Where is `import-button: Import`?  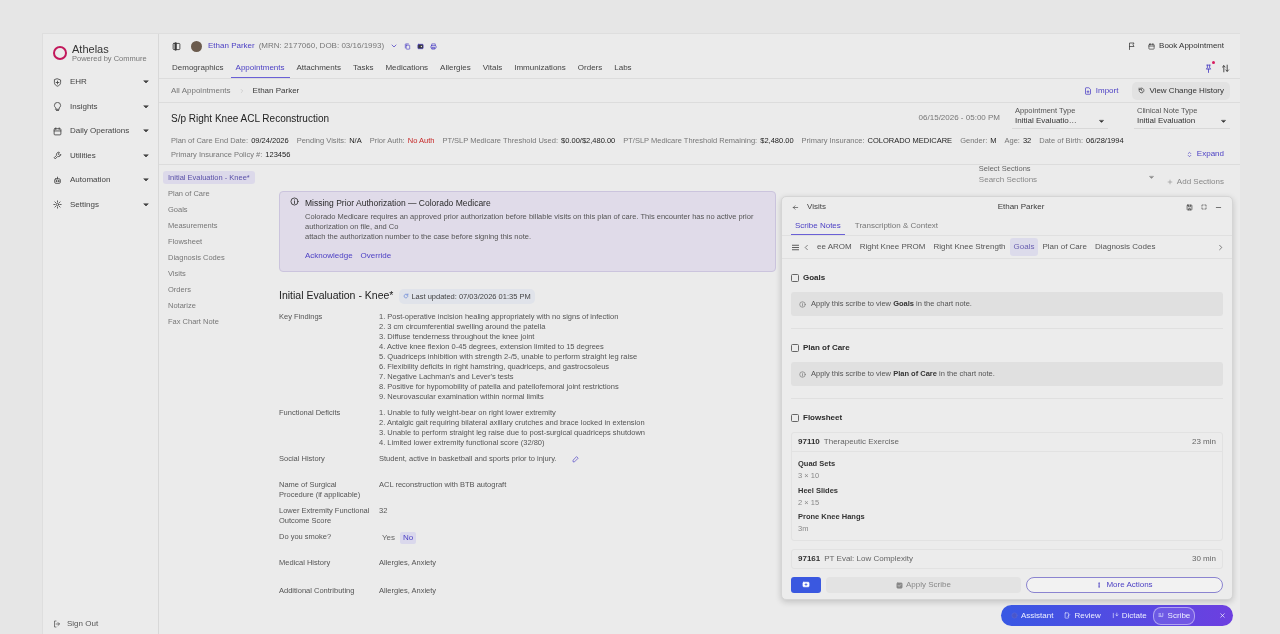 import-button: Import is located at coordinates (1101, 90).